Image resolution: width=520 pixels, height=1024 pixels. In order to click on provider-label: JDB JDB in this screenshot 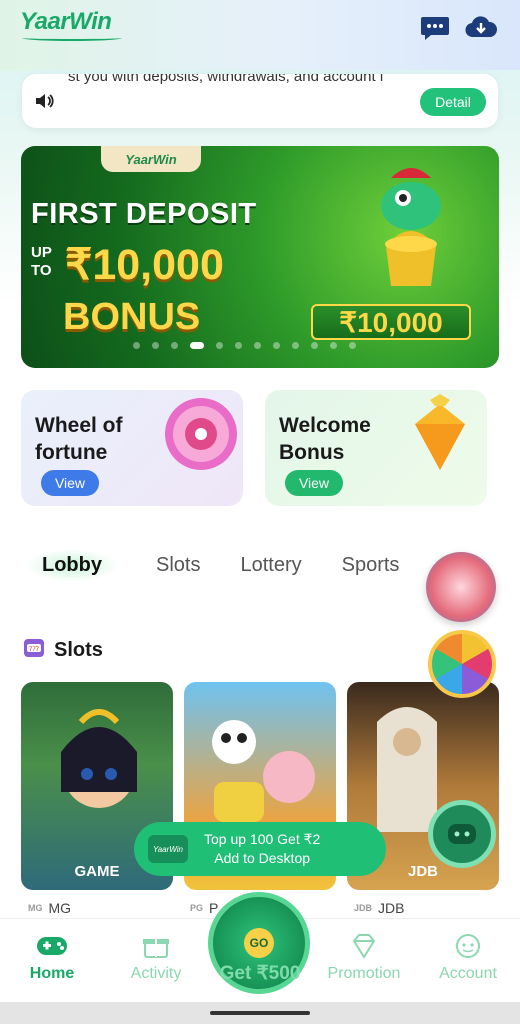, I will do `click(379, 908)`.